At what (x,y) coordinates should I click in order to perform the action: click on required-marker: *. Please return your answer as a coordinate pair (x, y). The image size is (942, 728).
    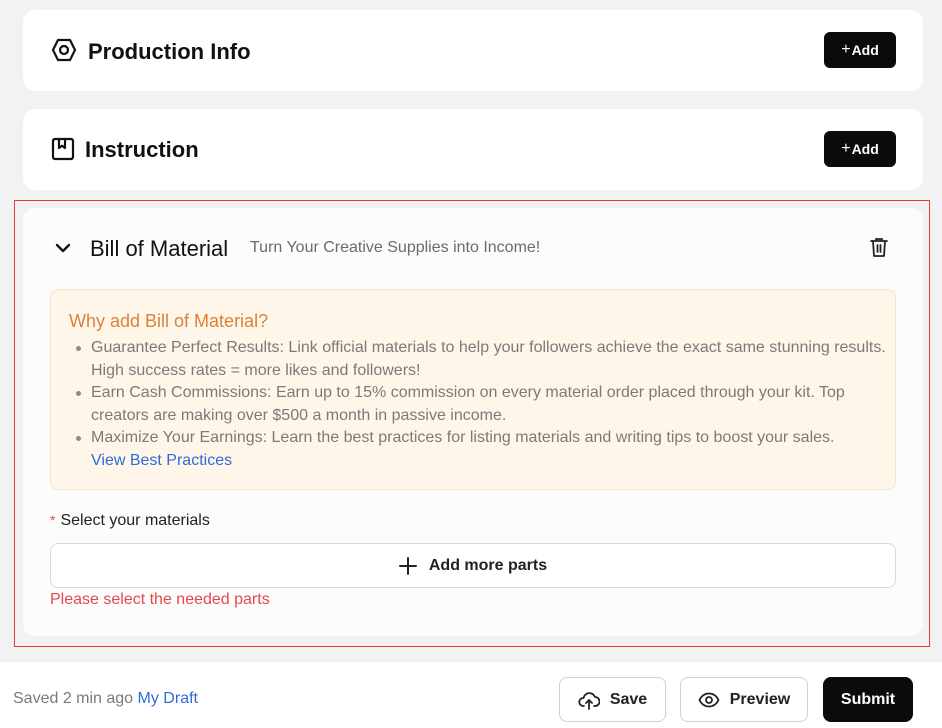
    Looking at the image, I should click on (53, 520).